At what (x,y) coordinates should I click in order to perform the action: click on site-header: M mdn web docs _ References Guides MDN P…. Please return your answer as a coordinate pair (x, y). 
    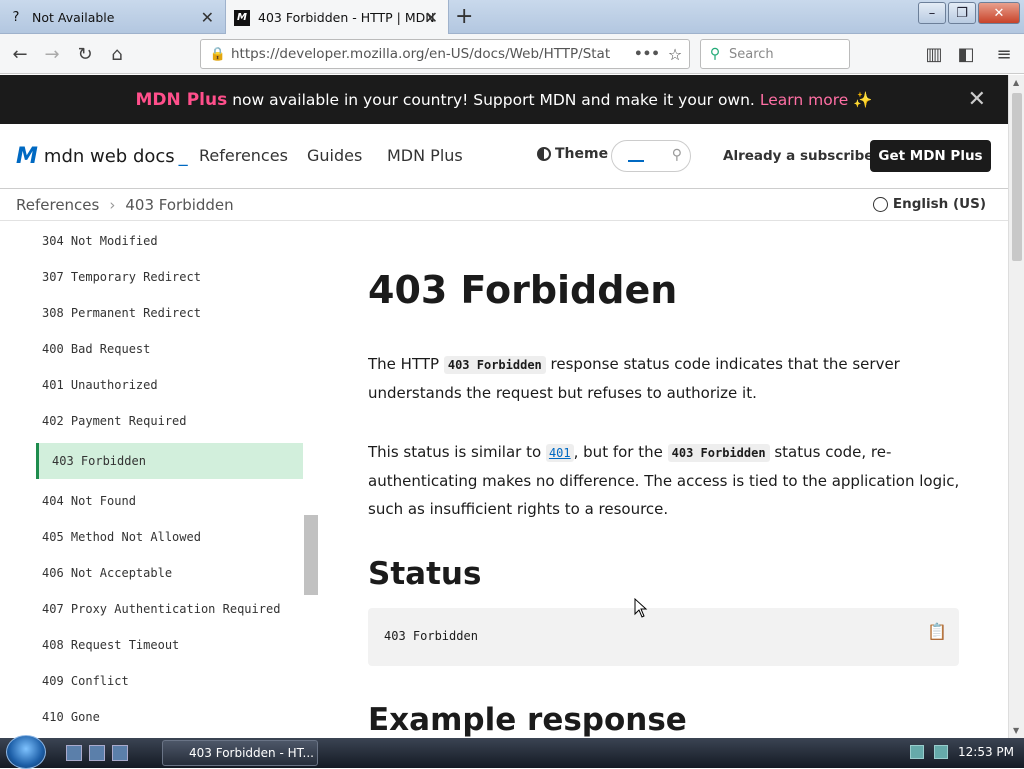
    Looking at the image, I should click on (504, 156).